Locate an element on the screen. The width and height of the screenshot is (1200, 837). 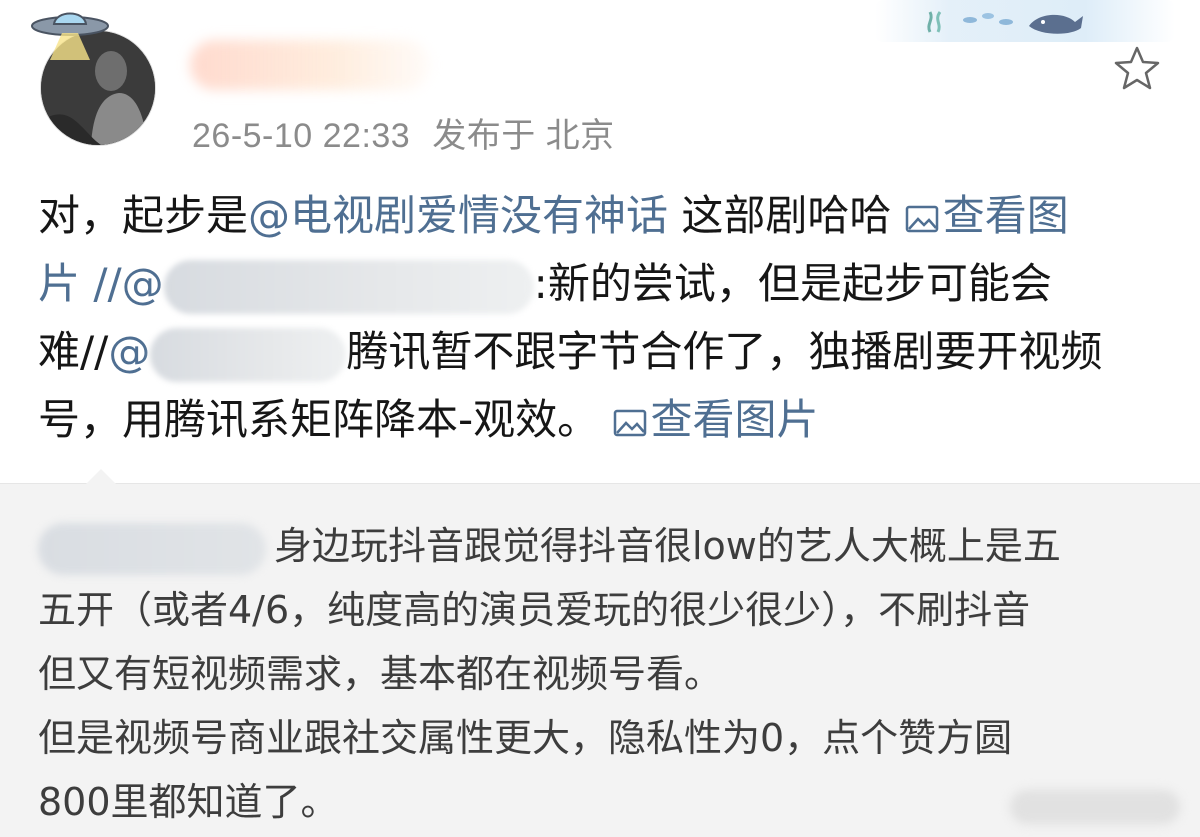
mention-prefix: @ is located at coordinates (129, 351).